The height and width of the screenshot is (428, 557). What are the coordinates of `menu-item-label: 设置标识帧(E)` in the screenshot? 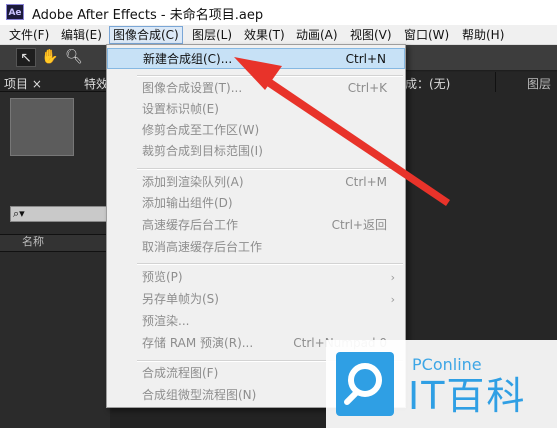 It's located at (180, 109).